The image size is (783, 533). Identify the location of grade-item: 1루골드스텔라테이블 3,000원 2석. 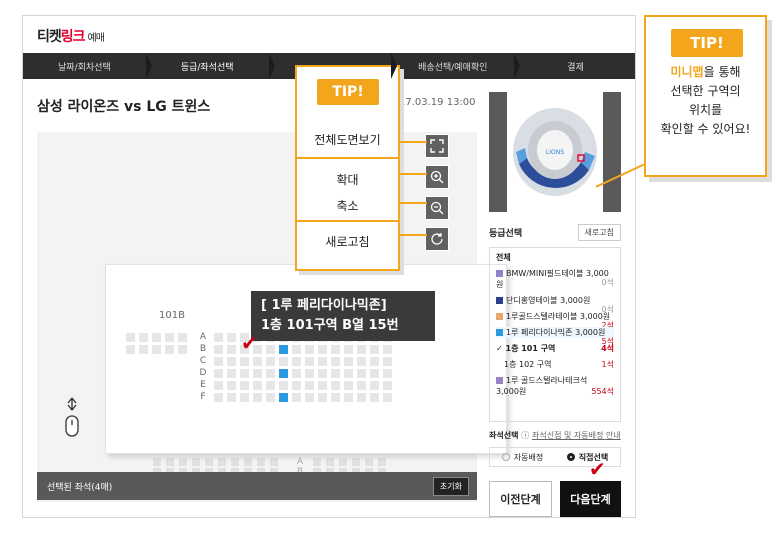
(555, 320).